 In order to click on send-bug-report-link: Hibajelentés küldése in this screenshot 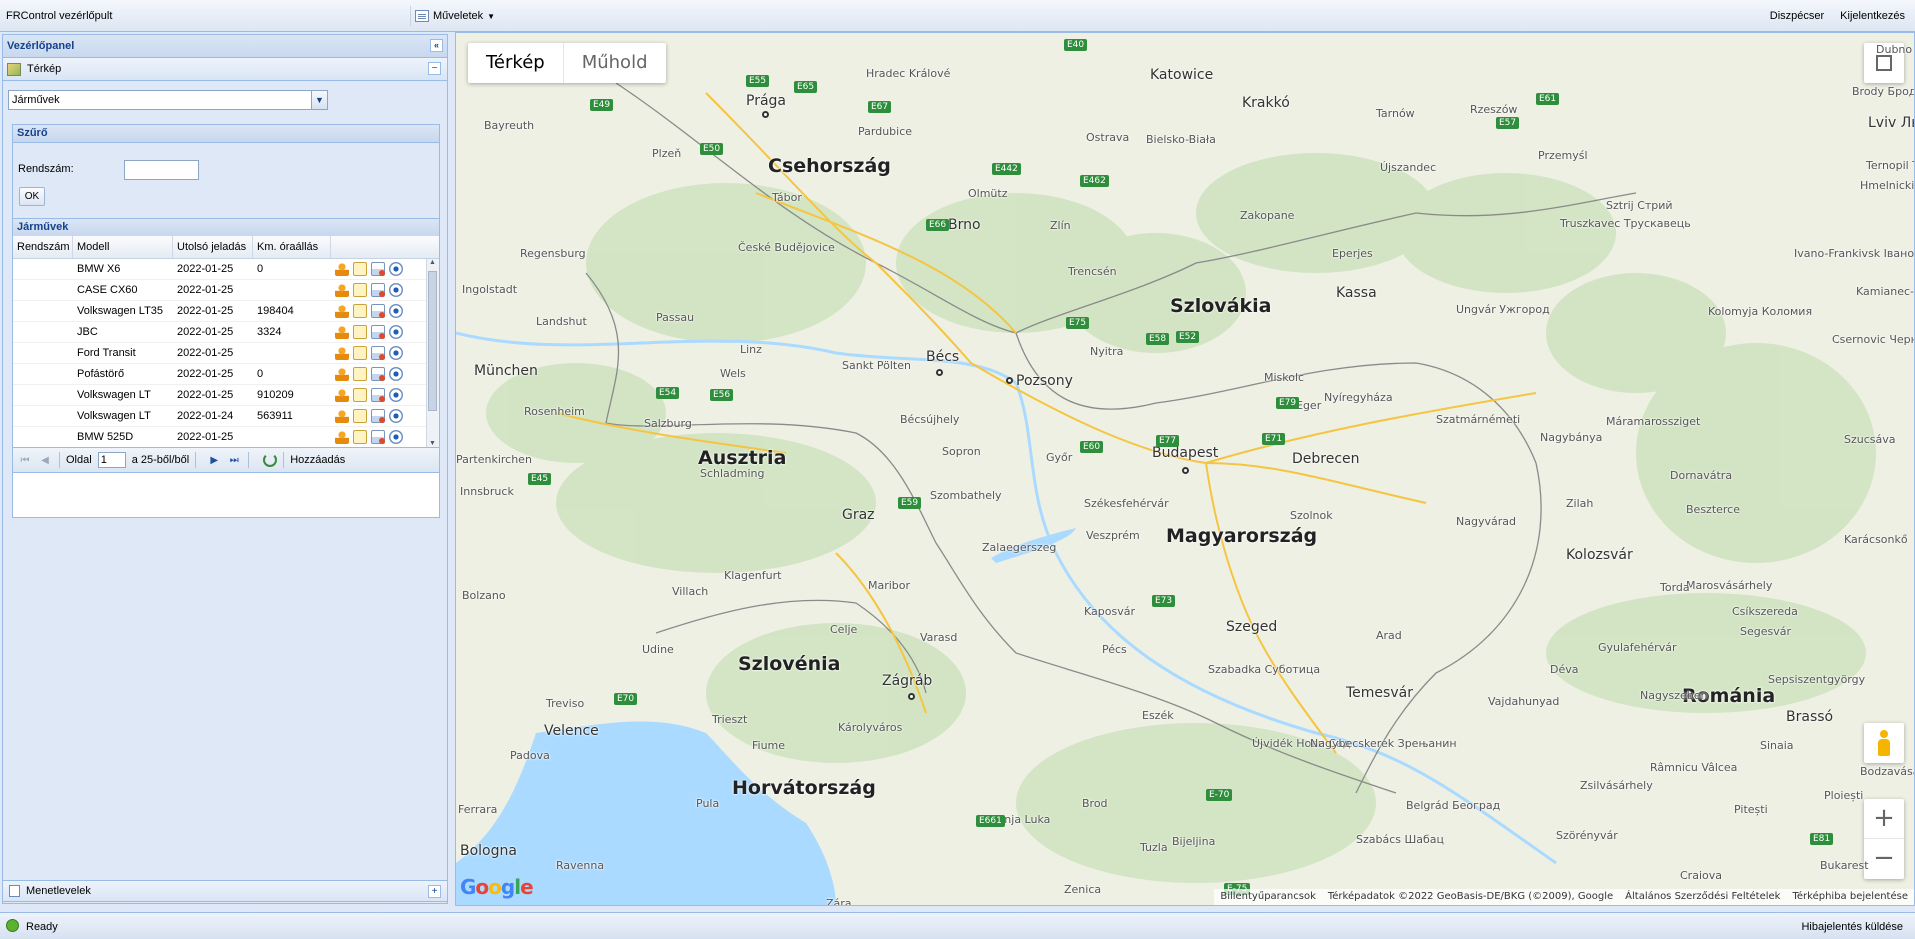, I will do `click(1852, 927)`.